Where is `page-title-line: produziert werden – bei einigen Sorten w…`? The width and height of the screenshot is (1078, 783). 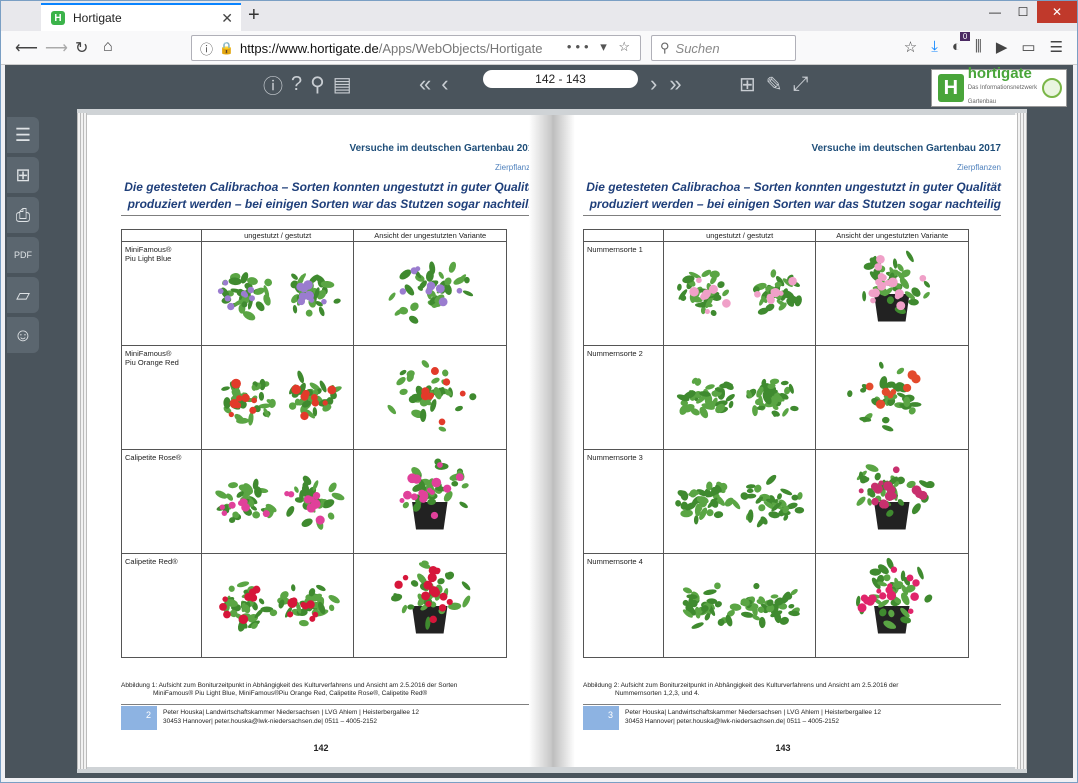 page-title-line: produziert werden – bei einigen Sorten w… is located at coordinates (795, 204).